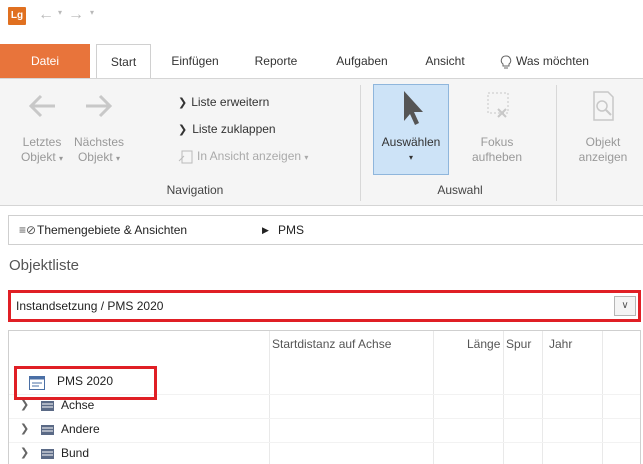 This screenshot has width=643, height=464. Describe the element at coordinates (76, 15) in the screenshot. I see `forward-arrow-icon: →` at that location.